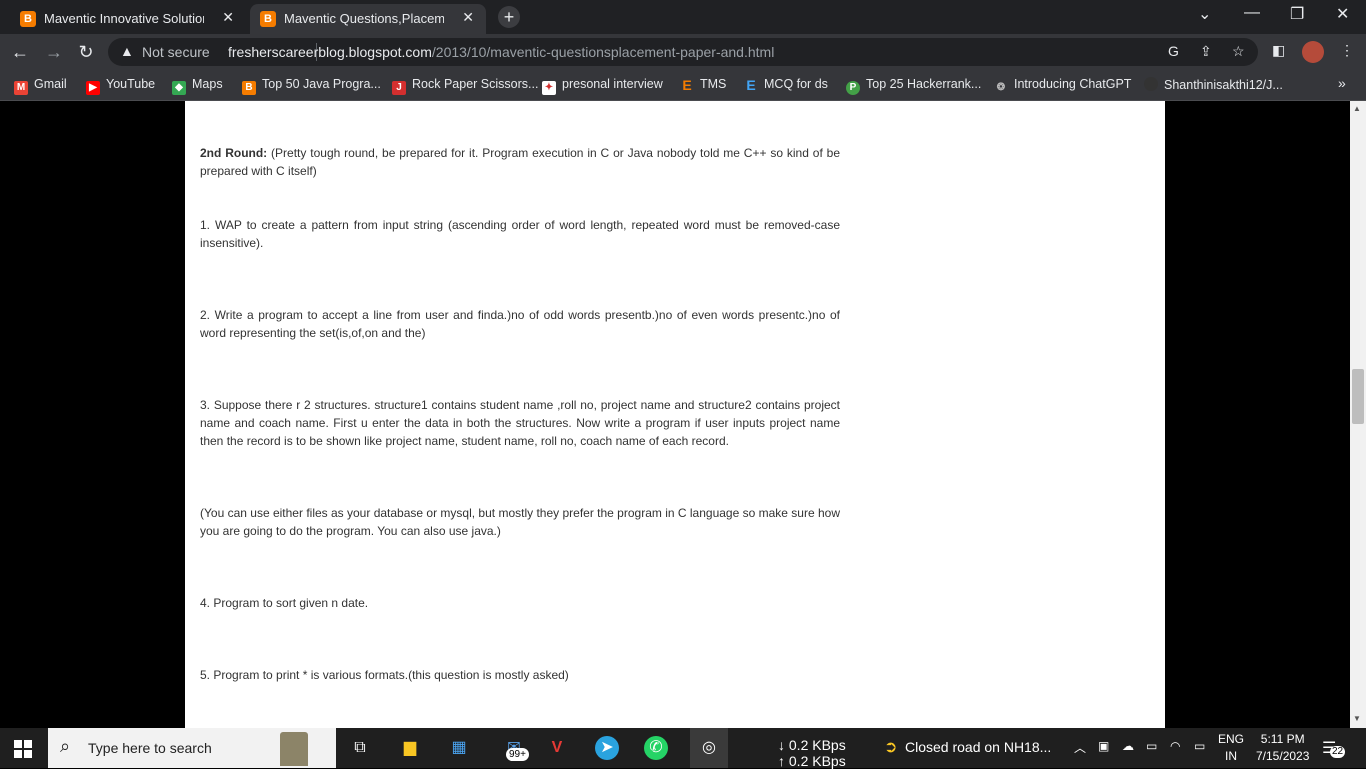 The image size is (1366, 769). What do you see at coordinates (812, 761) in the screenshot?
I see `net-up: ↑ 0.2 KBps` at bounding box center [812, 761].